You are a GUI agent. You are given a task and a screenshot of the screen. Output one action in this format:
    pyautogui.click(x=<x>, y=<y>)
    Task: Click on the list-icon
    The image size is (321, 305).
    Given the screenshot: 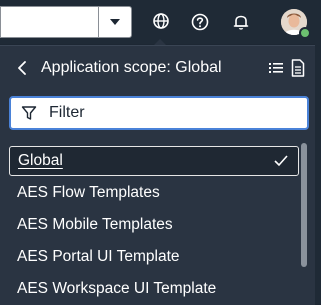 What is the action you would take?
    pyautogui.click(x=276, y=68)
    